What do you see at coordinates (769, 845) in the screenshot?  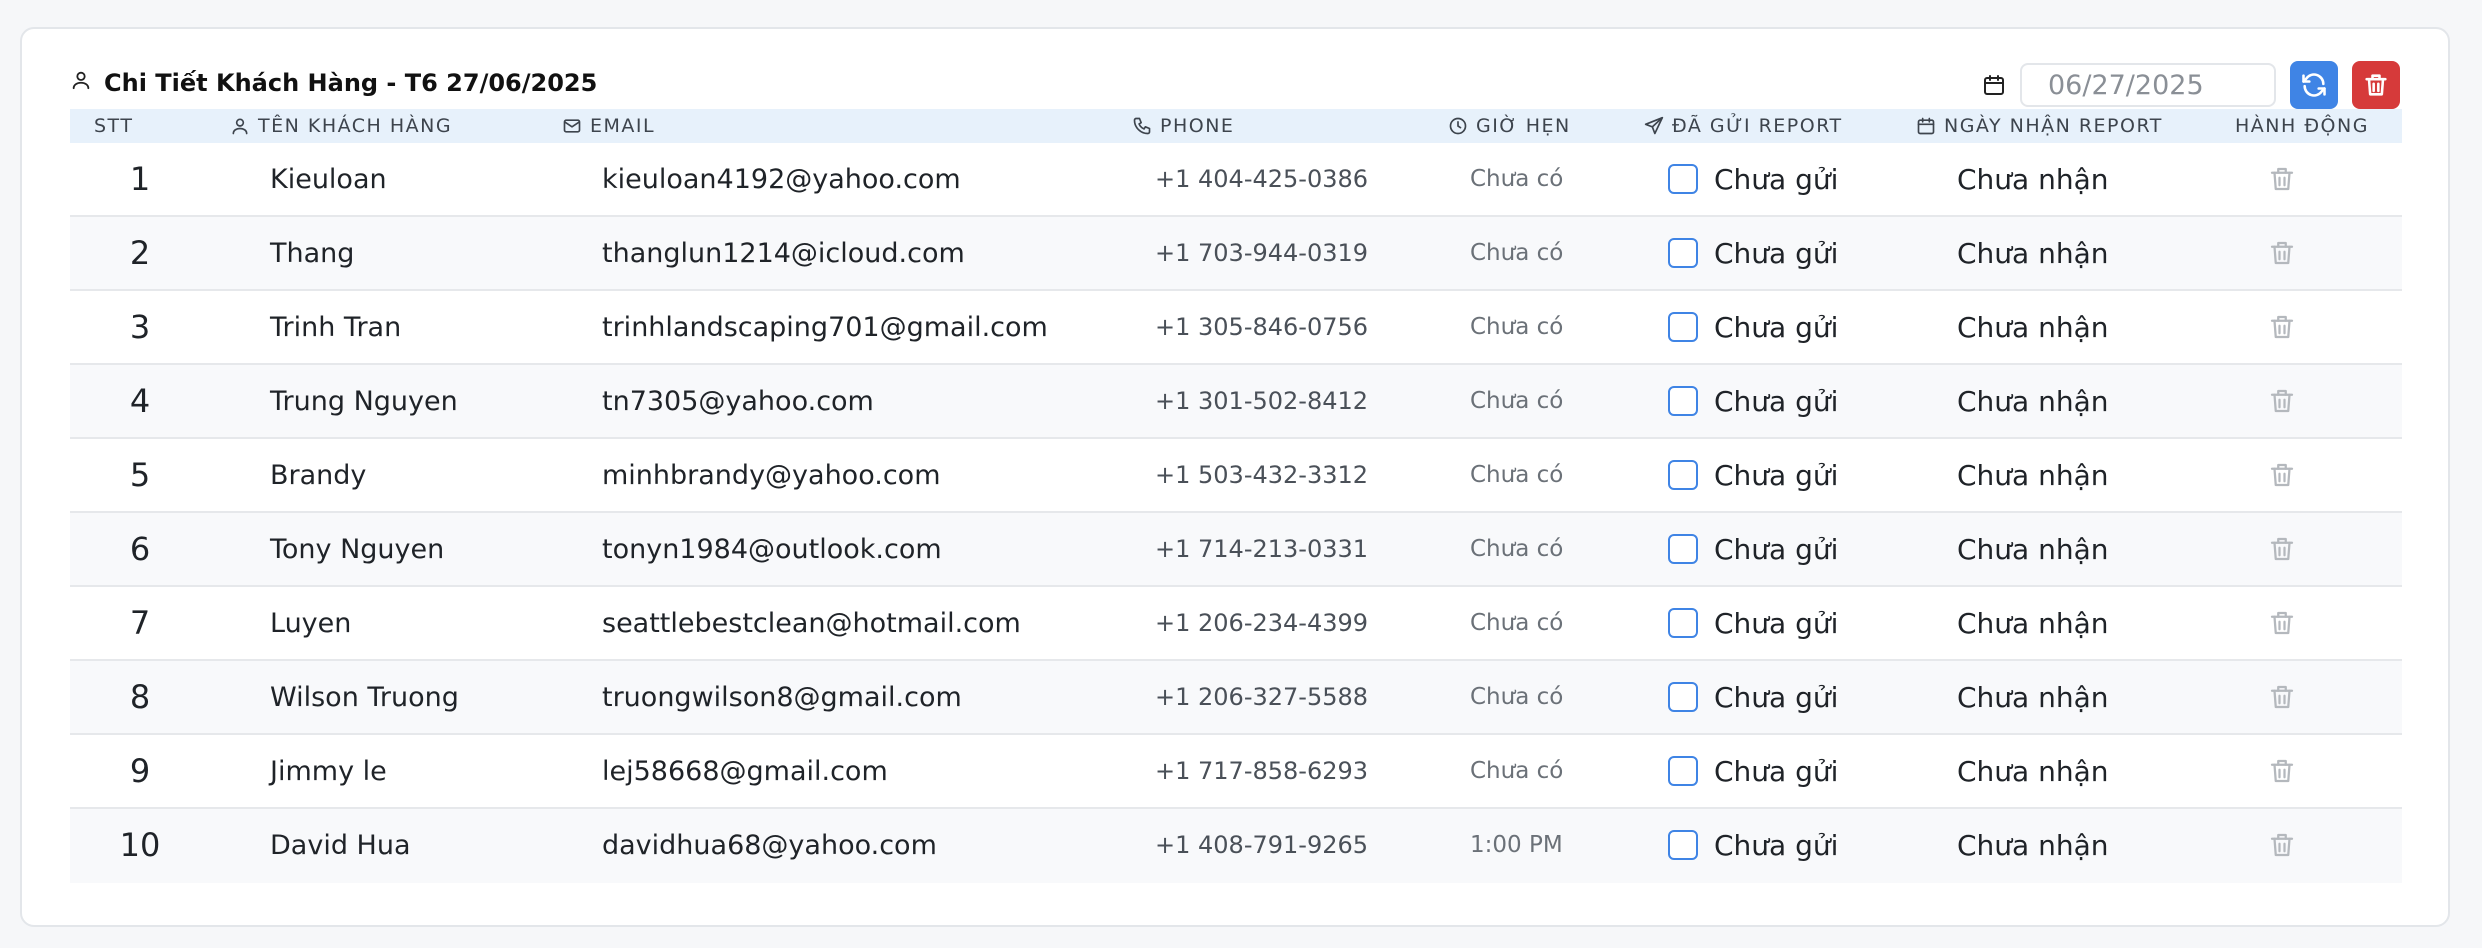 I see `row-email: davidhua68@yahoo.com` at bounding box center [769, 845].